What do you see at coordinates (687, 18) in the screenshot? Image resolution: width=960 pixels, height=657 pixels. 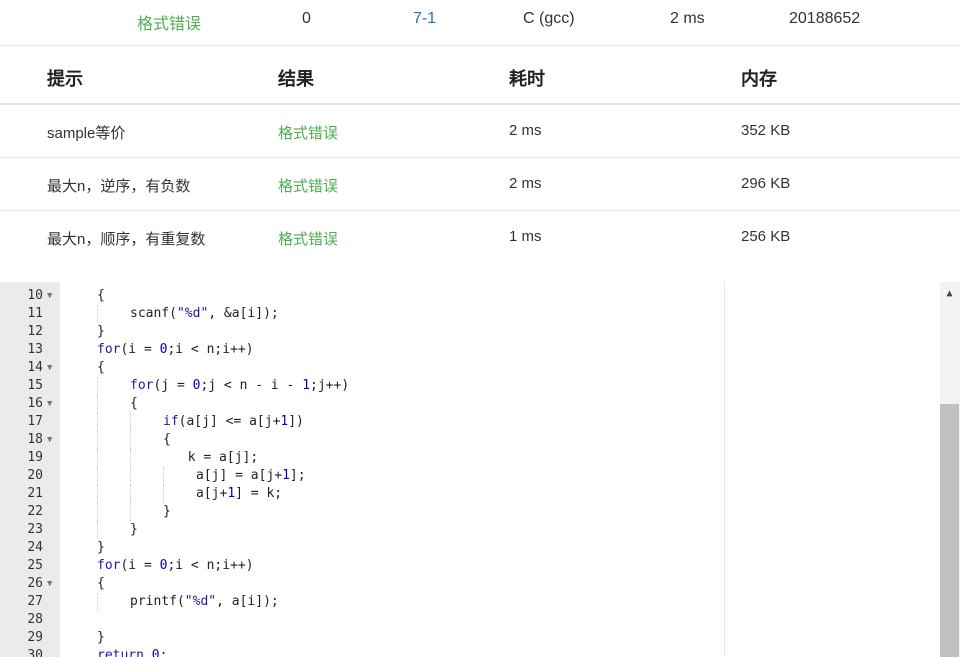 I see `summary-time: 2 ms` at bounding box center [687, 18].